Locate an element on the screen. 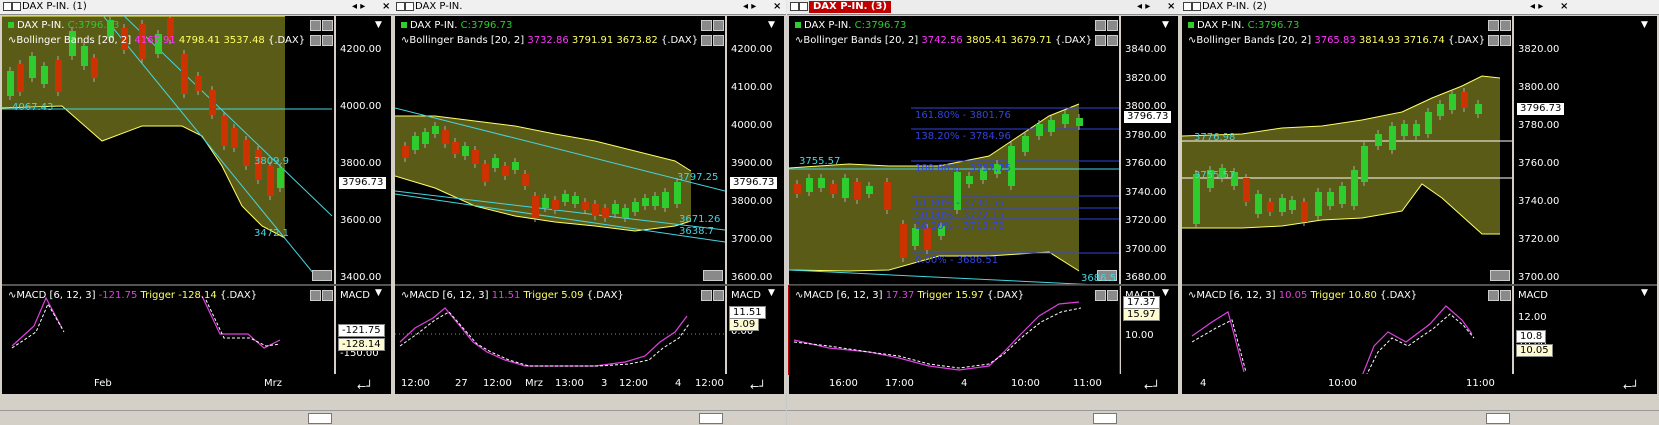  macd-axis: MACD▼▼10.0017.3715.97 is located at coordinates (1149, 197).